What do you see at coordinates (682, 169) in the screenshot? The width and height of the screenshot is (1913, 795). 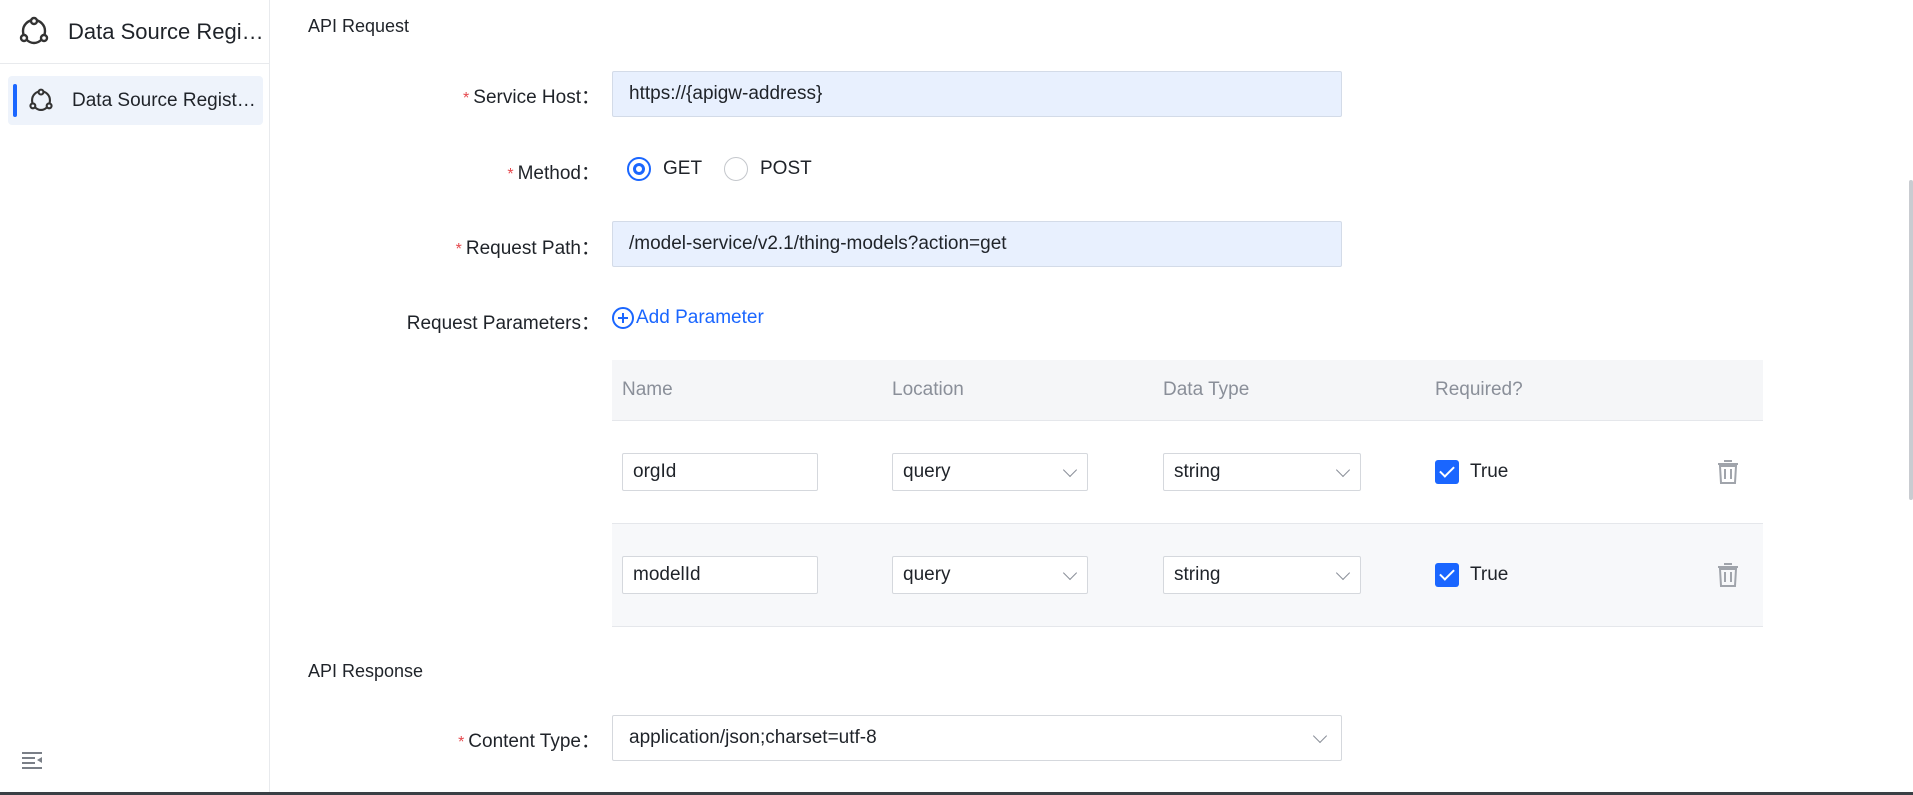 I see `method-get-label: GET` at bounding box center [682, 169].